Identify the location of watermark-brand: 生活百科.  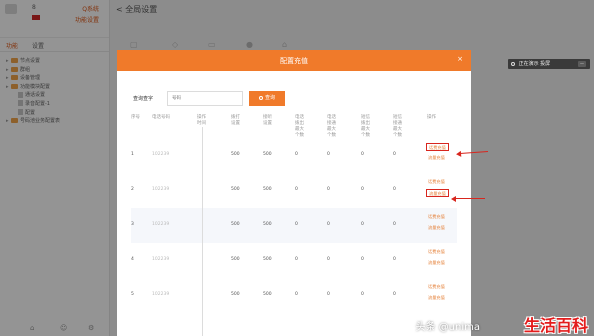
(555, 325).